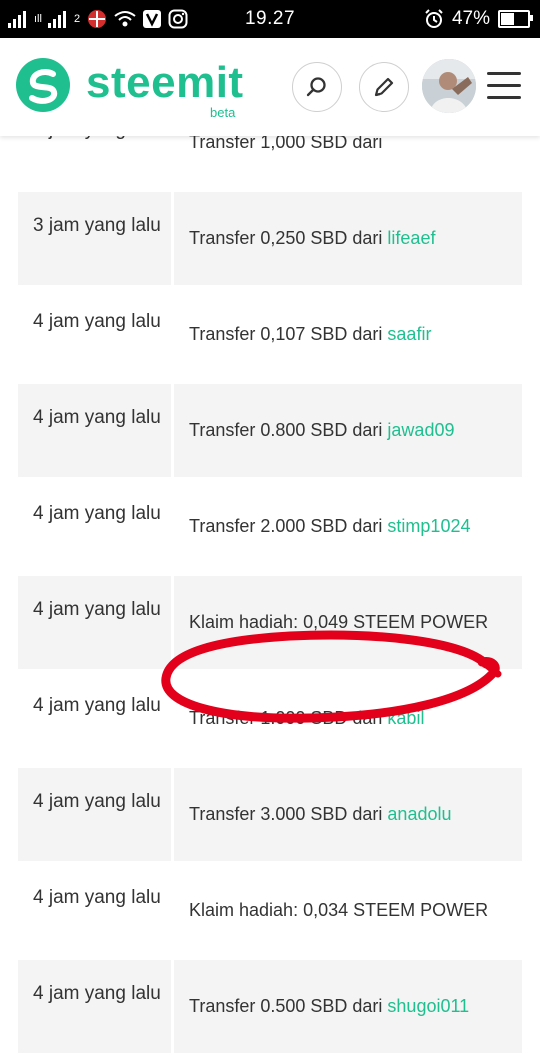 Image resolution: width=540 pixels, height=1056 pixels. I want to click on row-description: Transfer 1.000 SBD dari kabil, so click(348, 718).